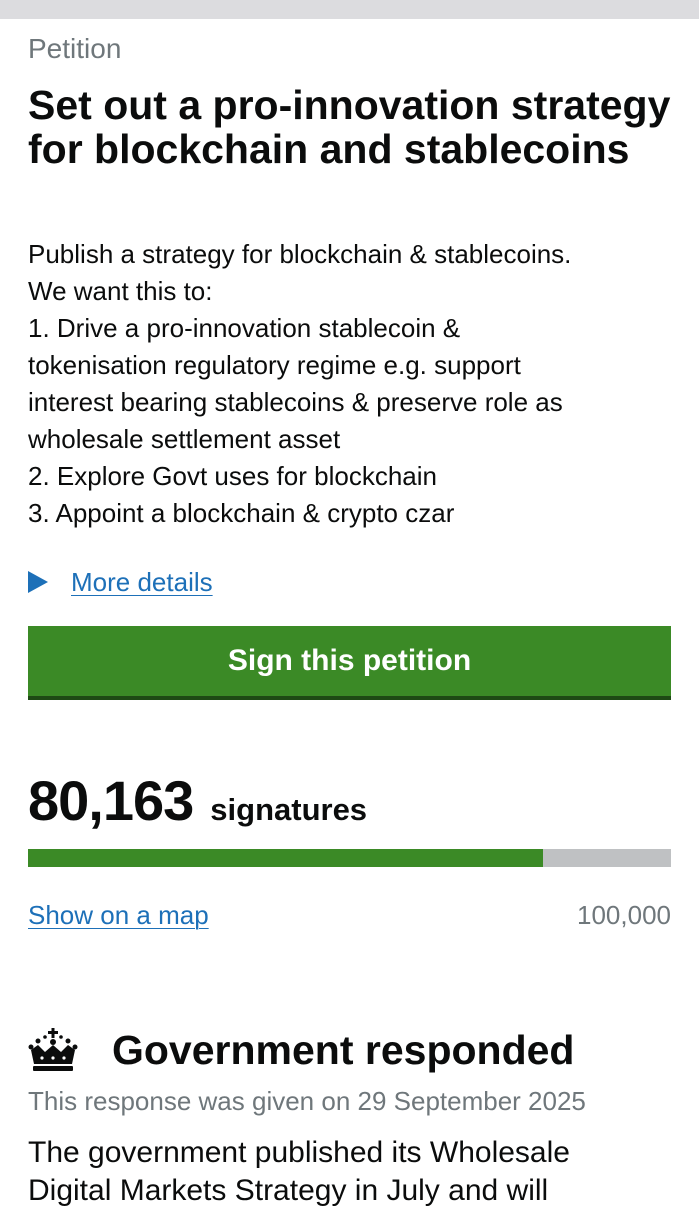  What do you see at coordinates (286, 858) in the screenshot?
I see `signature-progress-fill` at bounding box center [286, 858].